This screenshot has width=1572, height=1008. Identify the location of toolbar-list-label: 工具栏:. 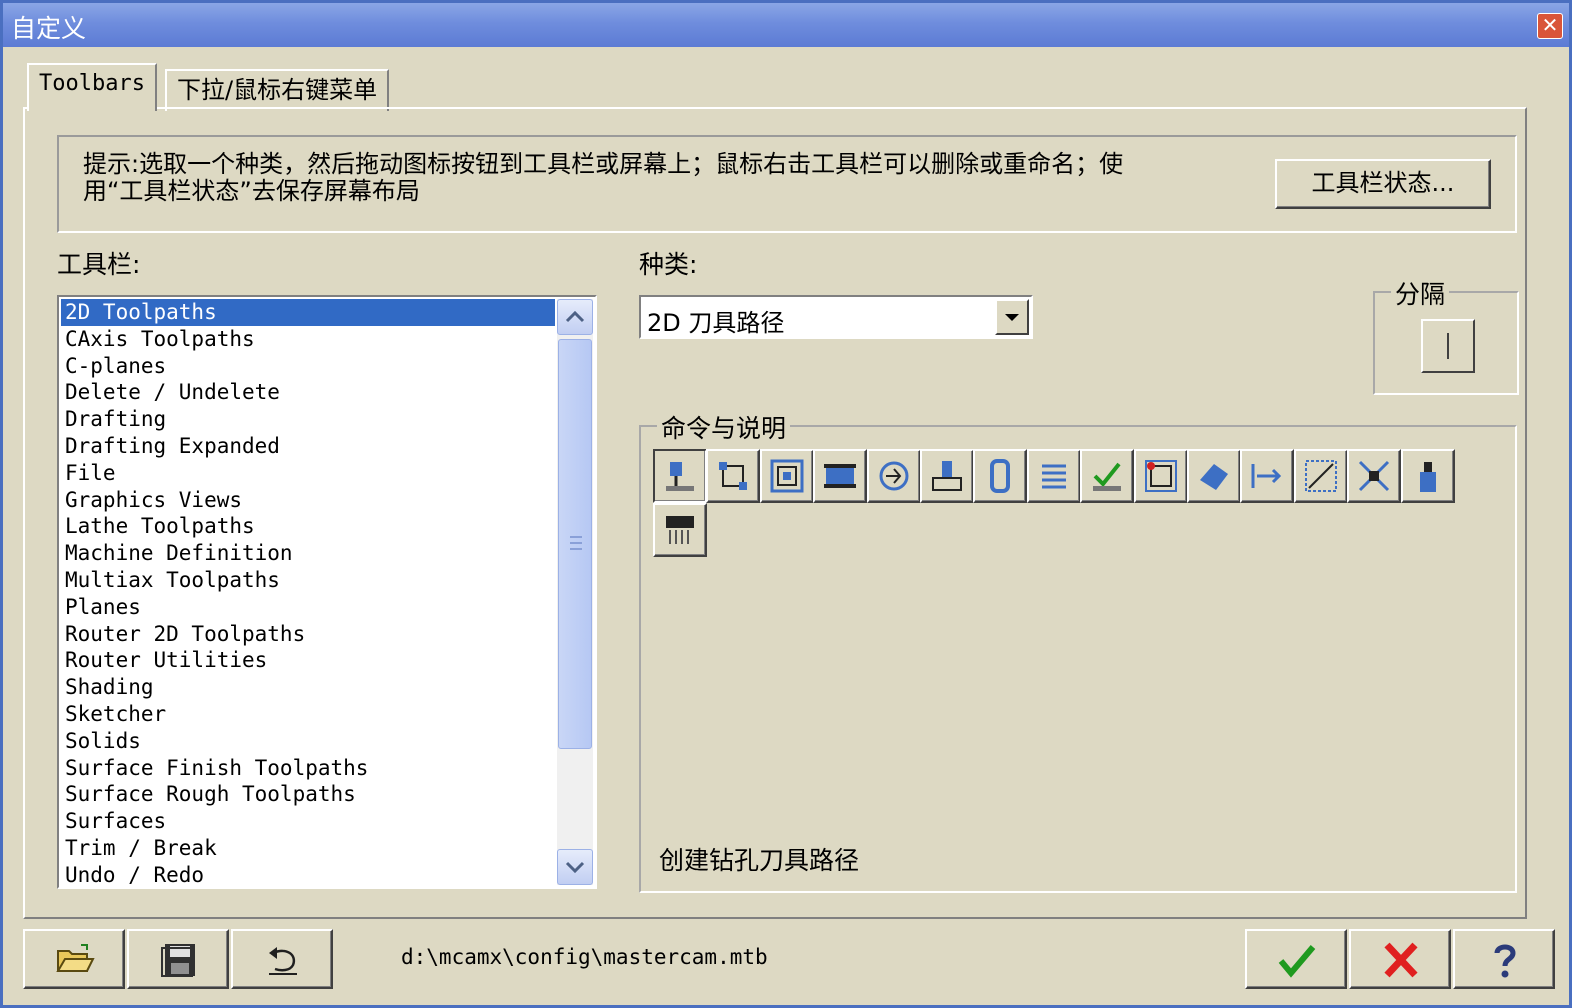
(99, 264).